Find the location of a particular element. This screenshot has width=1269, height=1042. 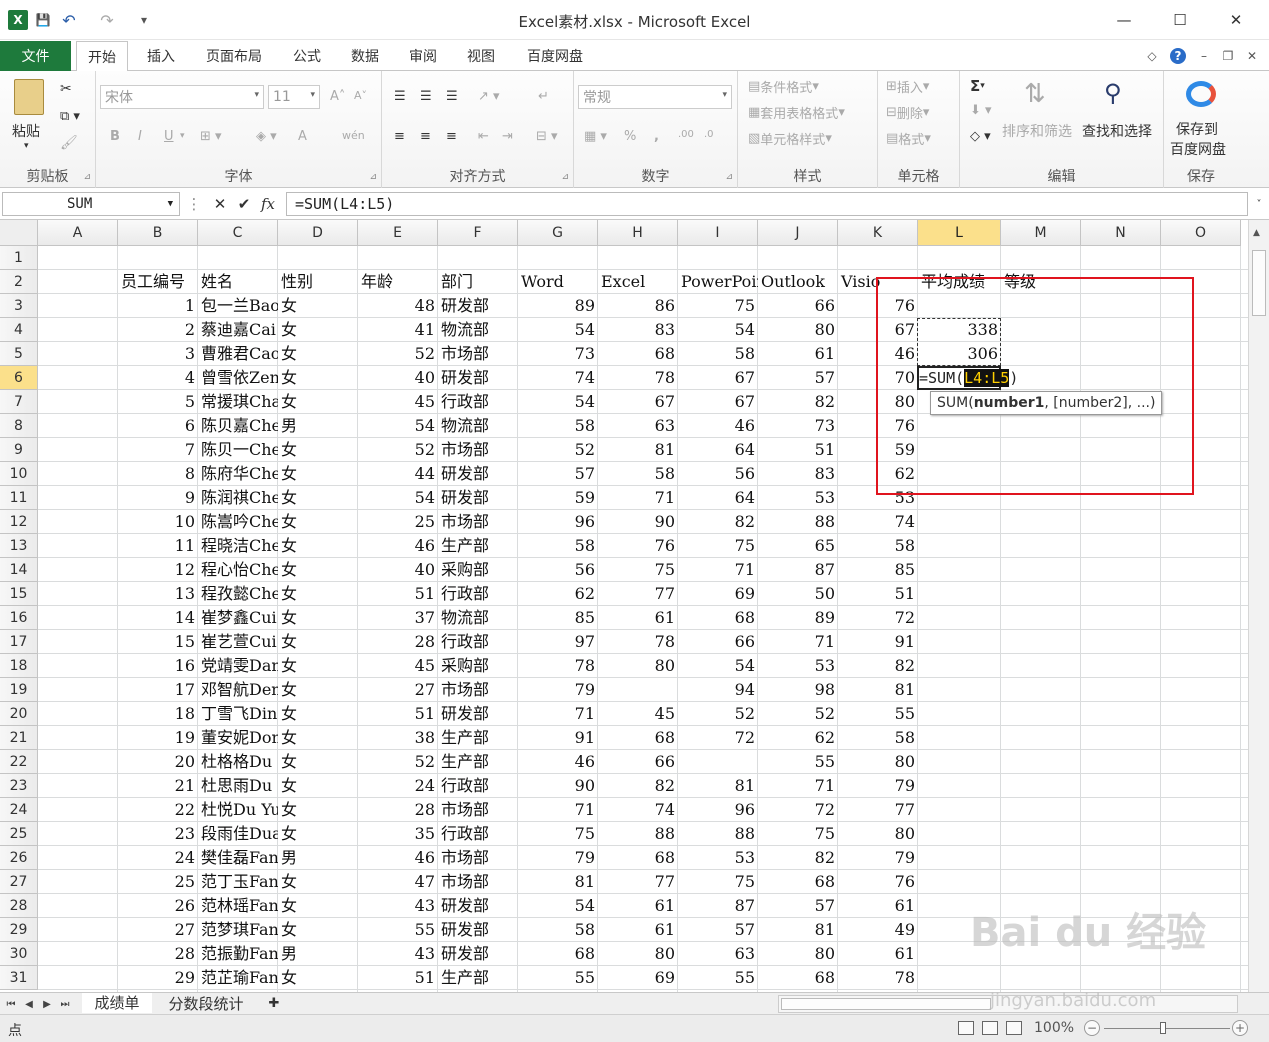

cell-d26: 男 is located at coordinates (318, 858).